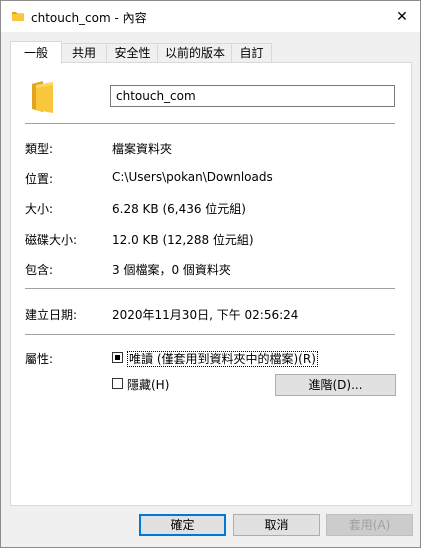 The width and height of the screenshot is (421, 548). I want to click on type-value: 檔案資料夾, so click(142, 149).